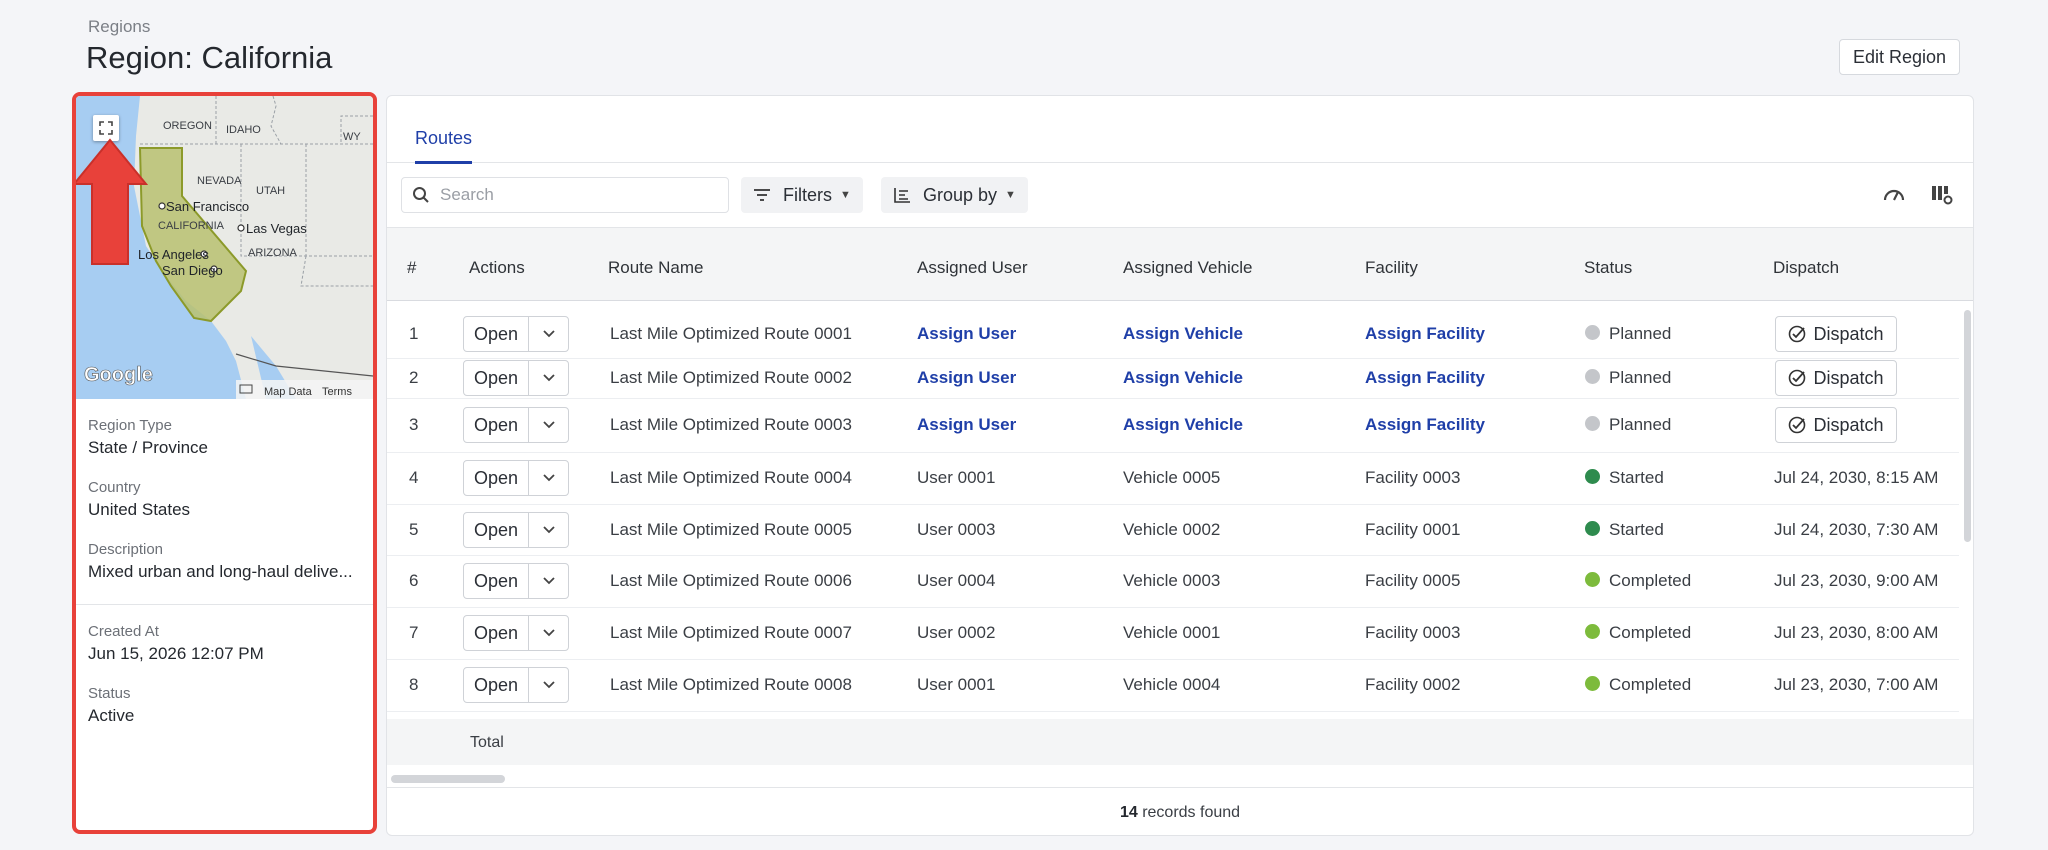 The height and width of the screenshot is (850, 2048). What do you see at coordinates (148, 447) in the screenshot?
I see `region-type-value: State / Province` at bounding box center [148, 447].